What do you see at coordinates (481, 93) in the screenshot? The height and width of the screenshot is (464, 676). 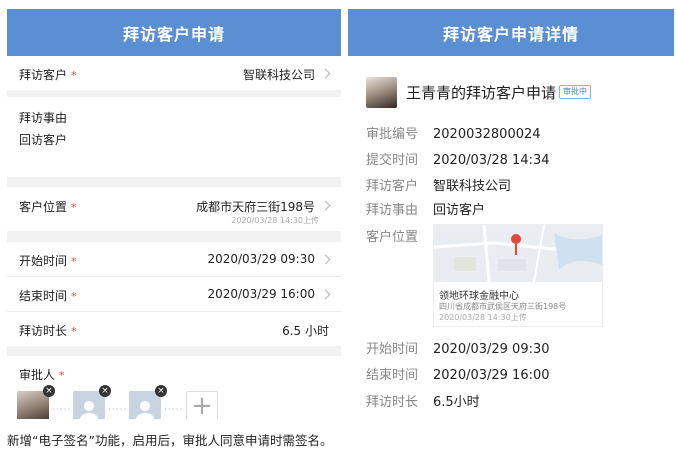 I see `detail-title: 王青青的拜访客户申请` at bounding box center [481, 93].